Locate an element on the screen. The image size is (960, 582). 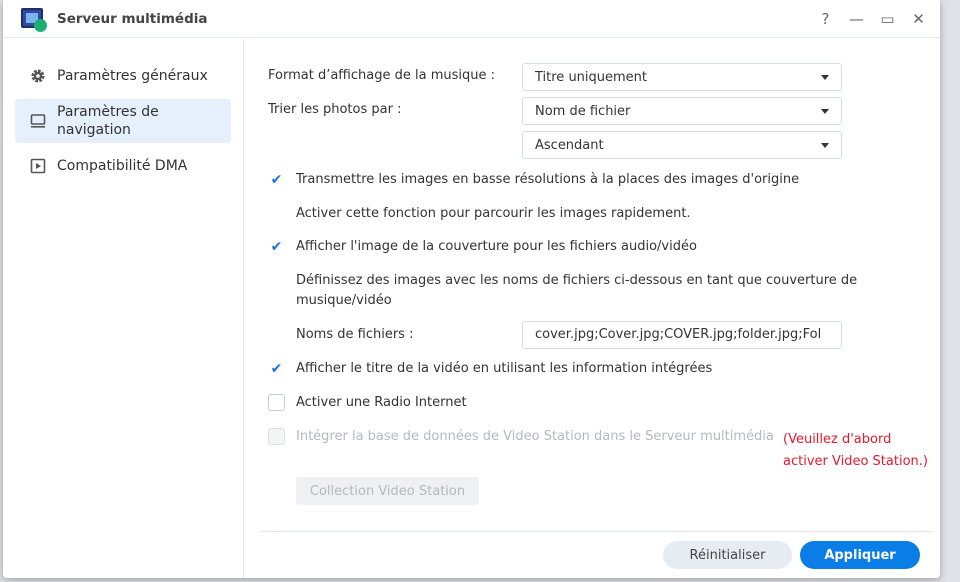
window-title: Serveur multimédia is located at coordinates (132, 18).